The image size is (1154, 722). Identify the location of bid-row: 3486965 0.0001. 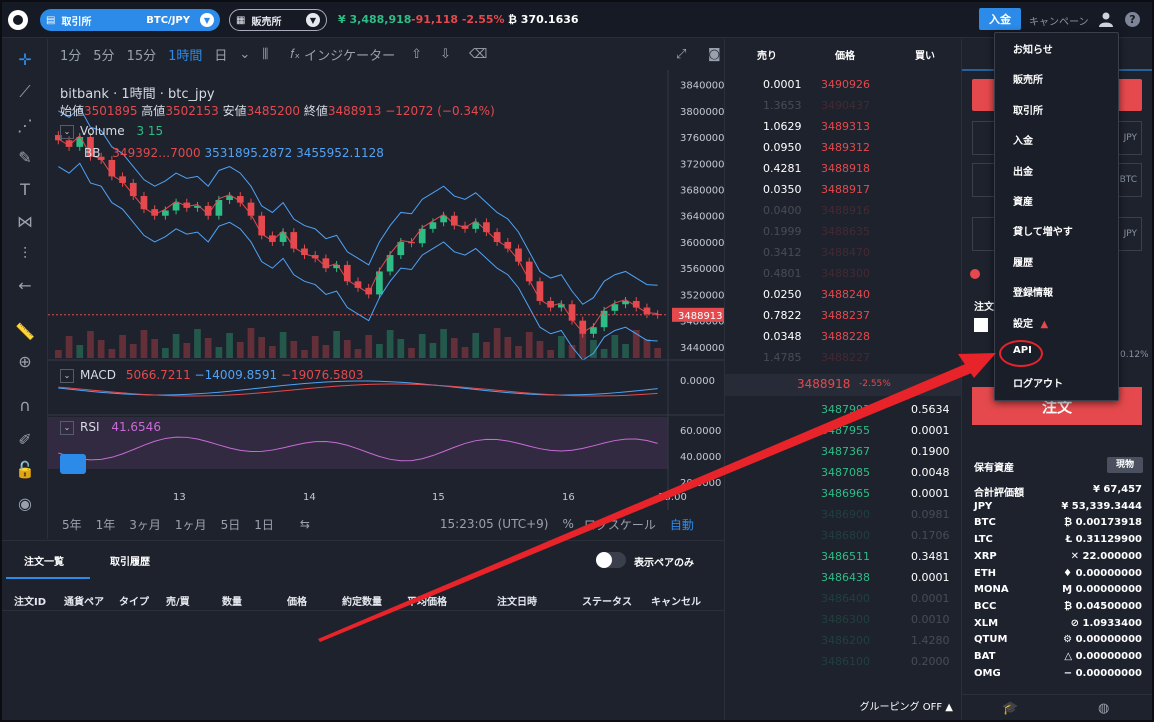
(843, 494).